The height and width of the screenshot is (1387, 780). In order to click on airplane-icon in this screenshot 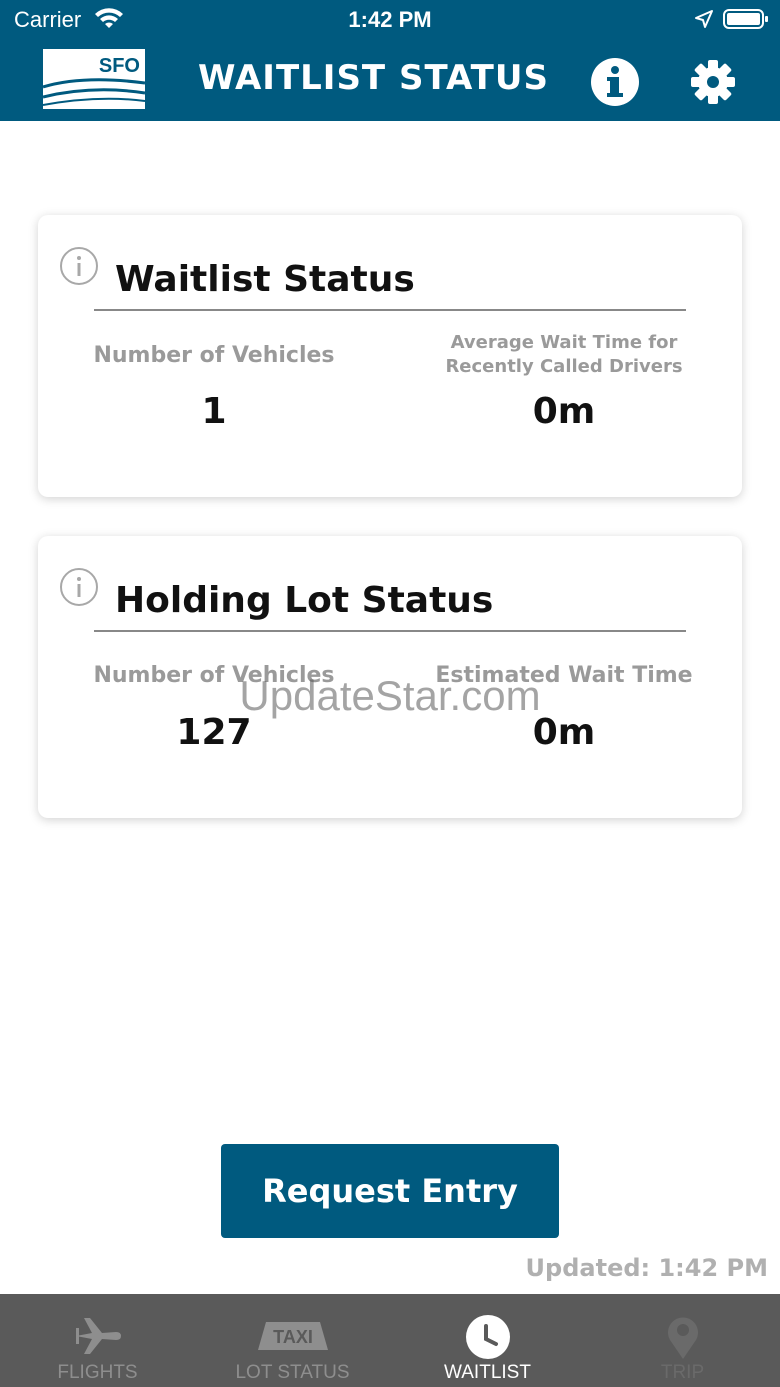, I will do `click(98, 1336)`.